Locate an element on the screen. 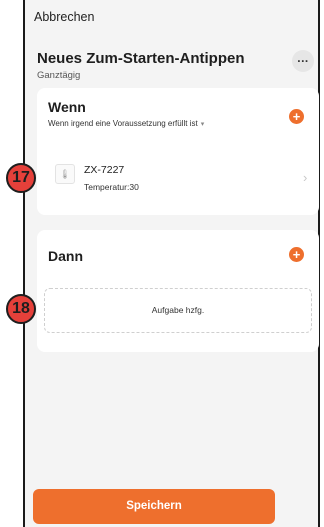 The image size is (324, 527). add-condition-button: + is located at coordinates (296, 116).